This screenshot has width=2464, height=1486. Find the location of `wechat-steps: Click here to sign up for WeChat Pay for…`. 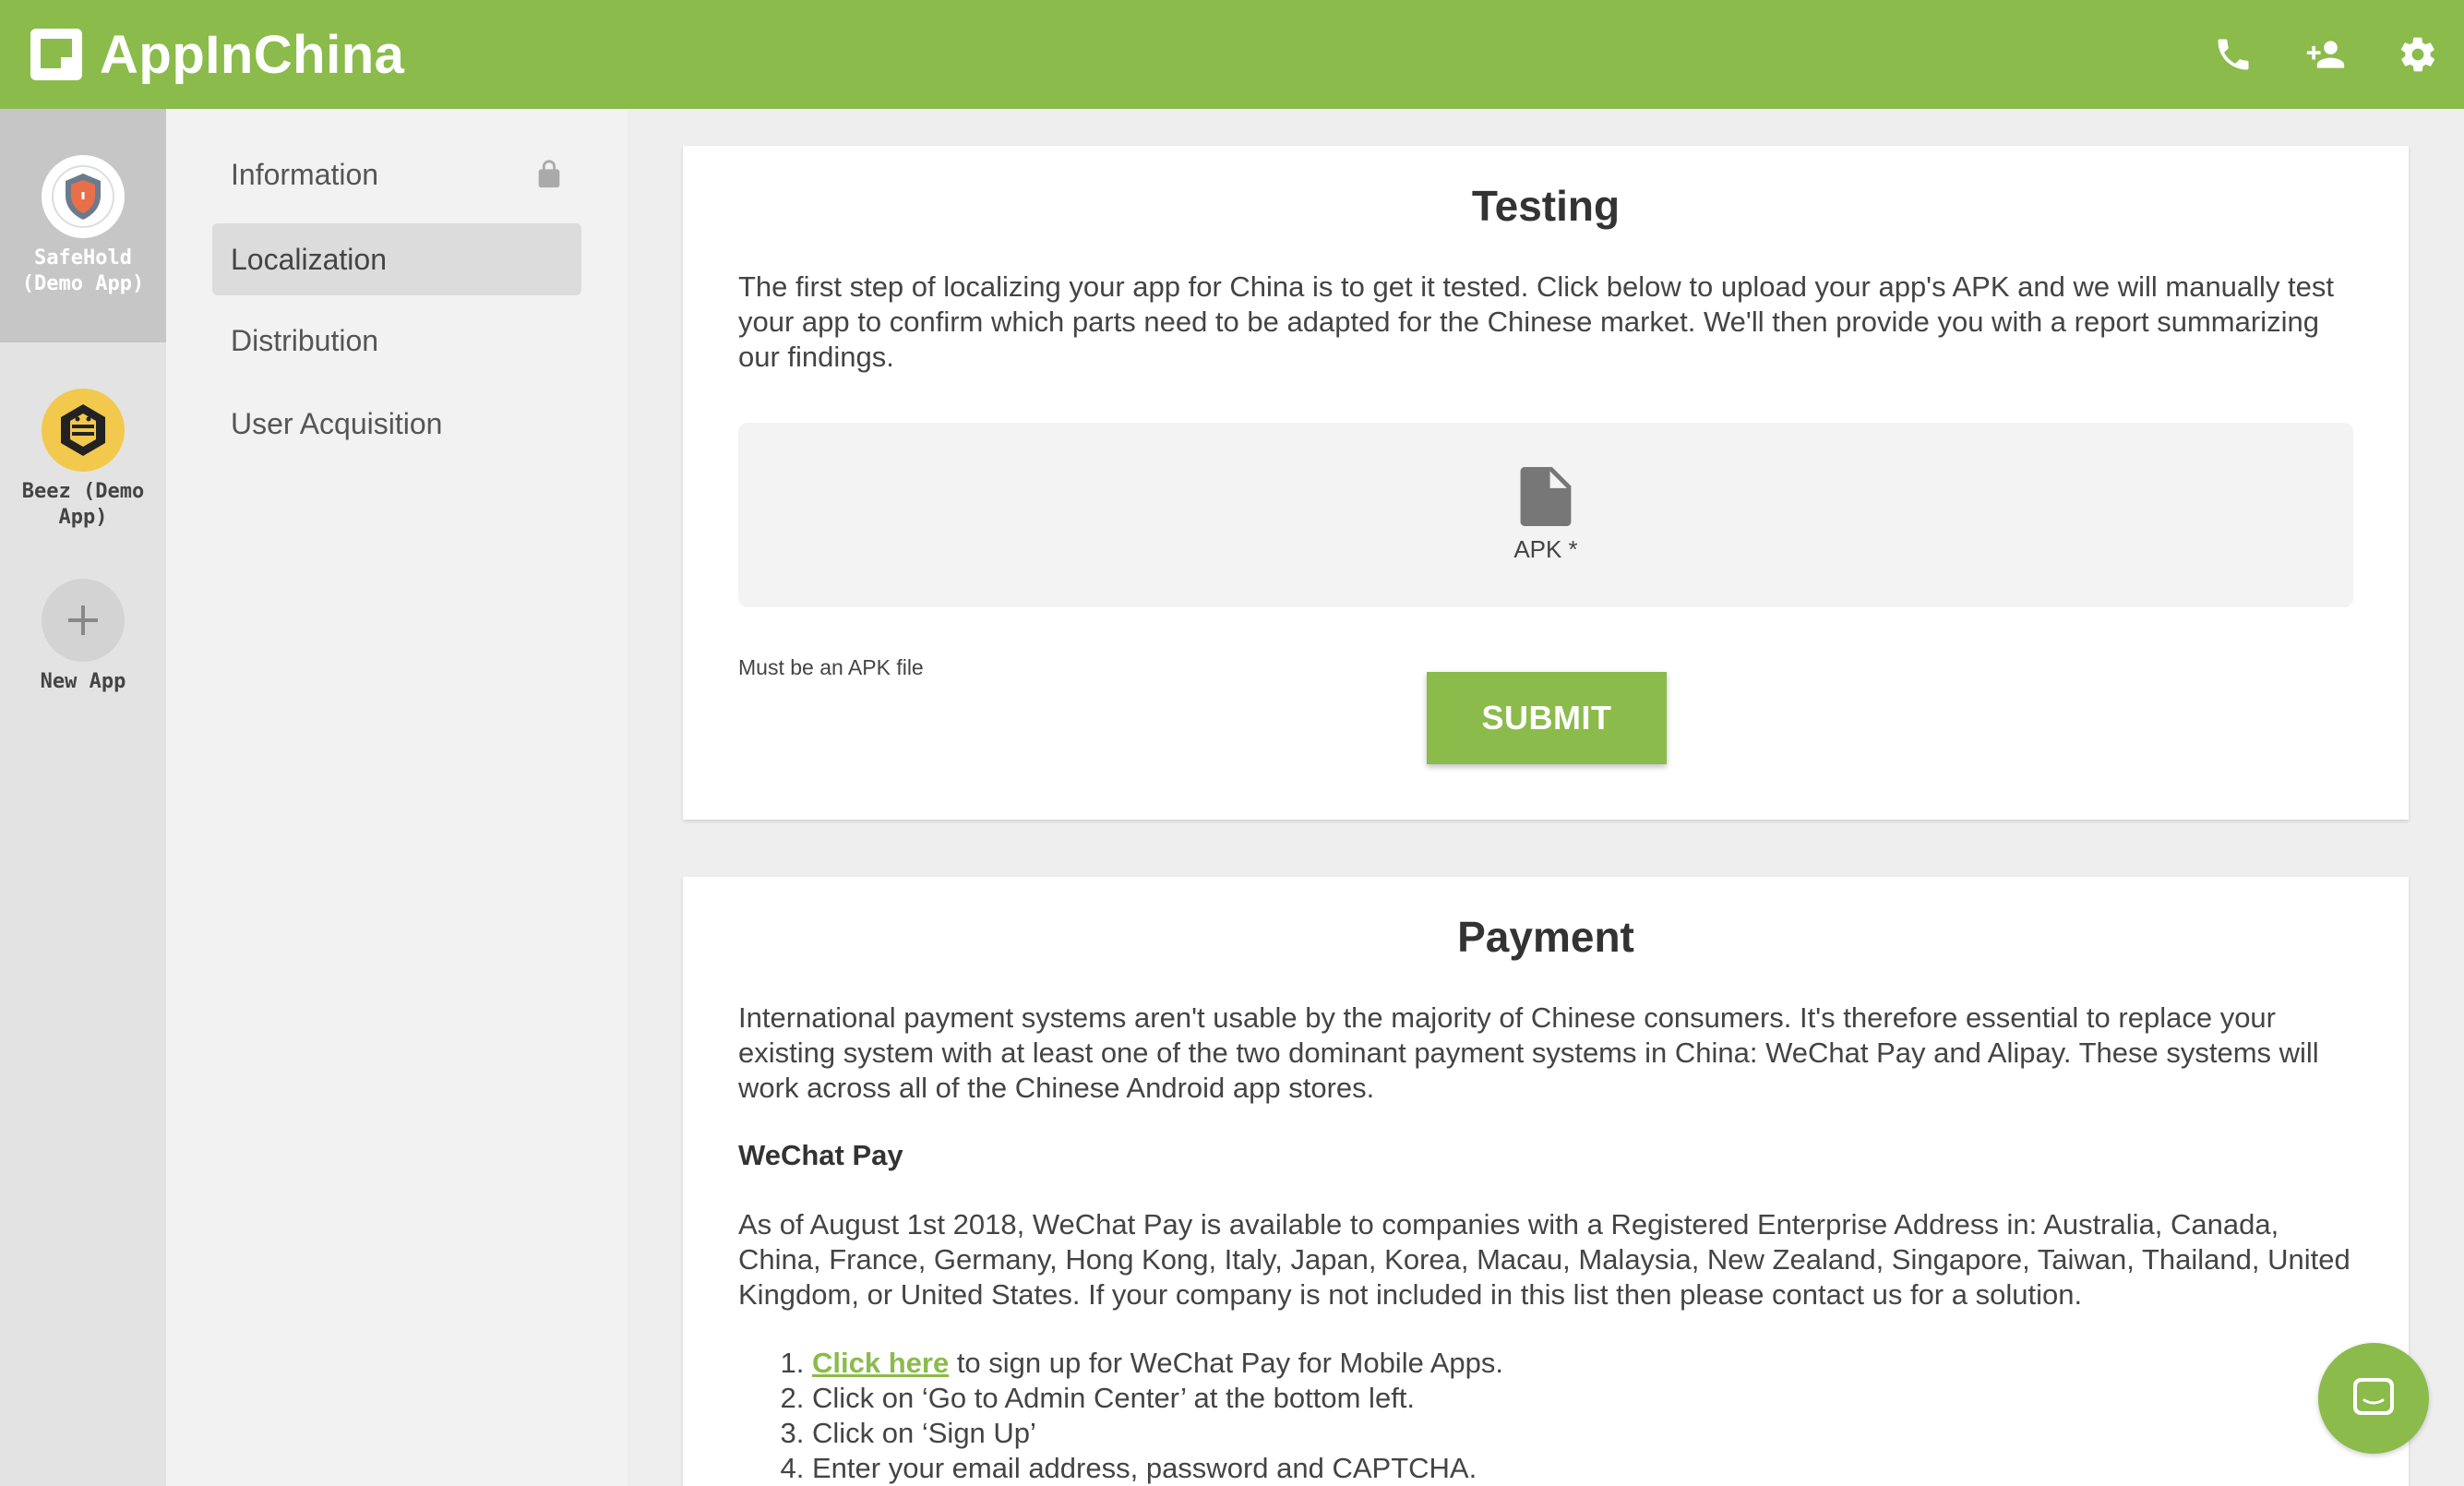

wechat-steps: Click here to sign up for WeChat Pay for… is located at coordinates (1559, 1416).